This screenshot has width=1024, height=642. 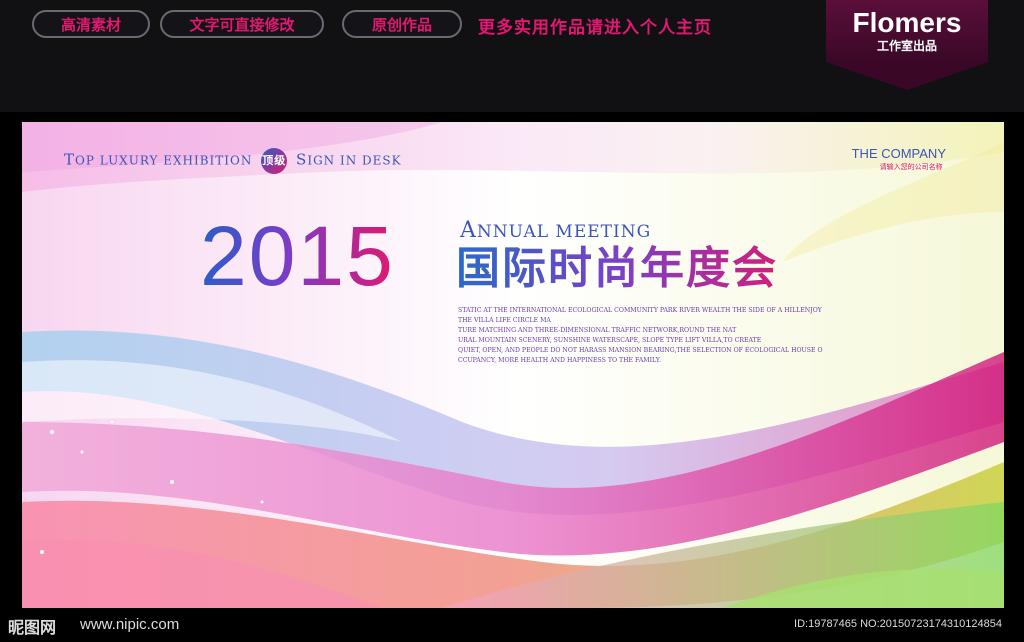 I want to click on watermark-id: ID:19787465 NO:20150723174310124854, so click(x=898, y=624).